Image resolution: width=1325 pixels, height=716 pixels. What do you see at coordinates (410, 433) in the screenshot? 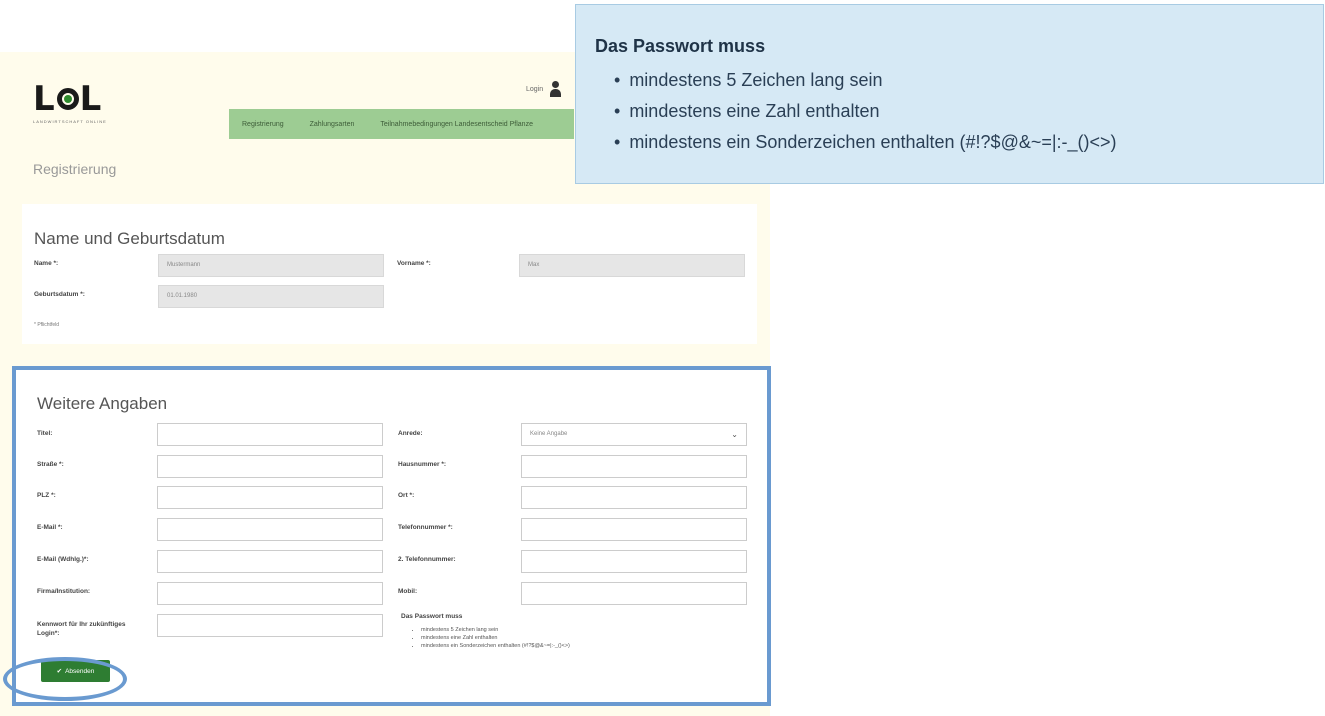
I see `anrede-label: Anrede:` at bounding box center [410, 433].